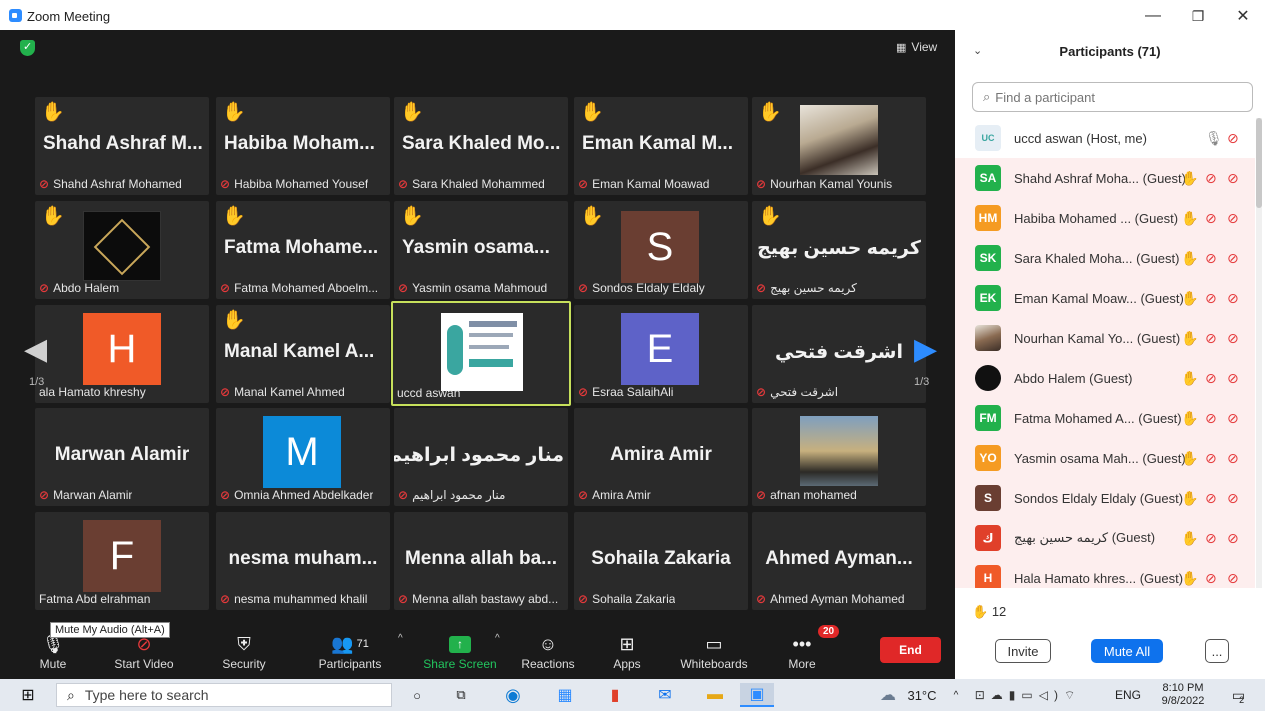  I want to click on system-tray-icons: ⊡☁▮▭◁)⌔, so click(1028, 695).